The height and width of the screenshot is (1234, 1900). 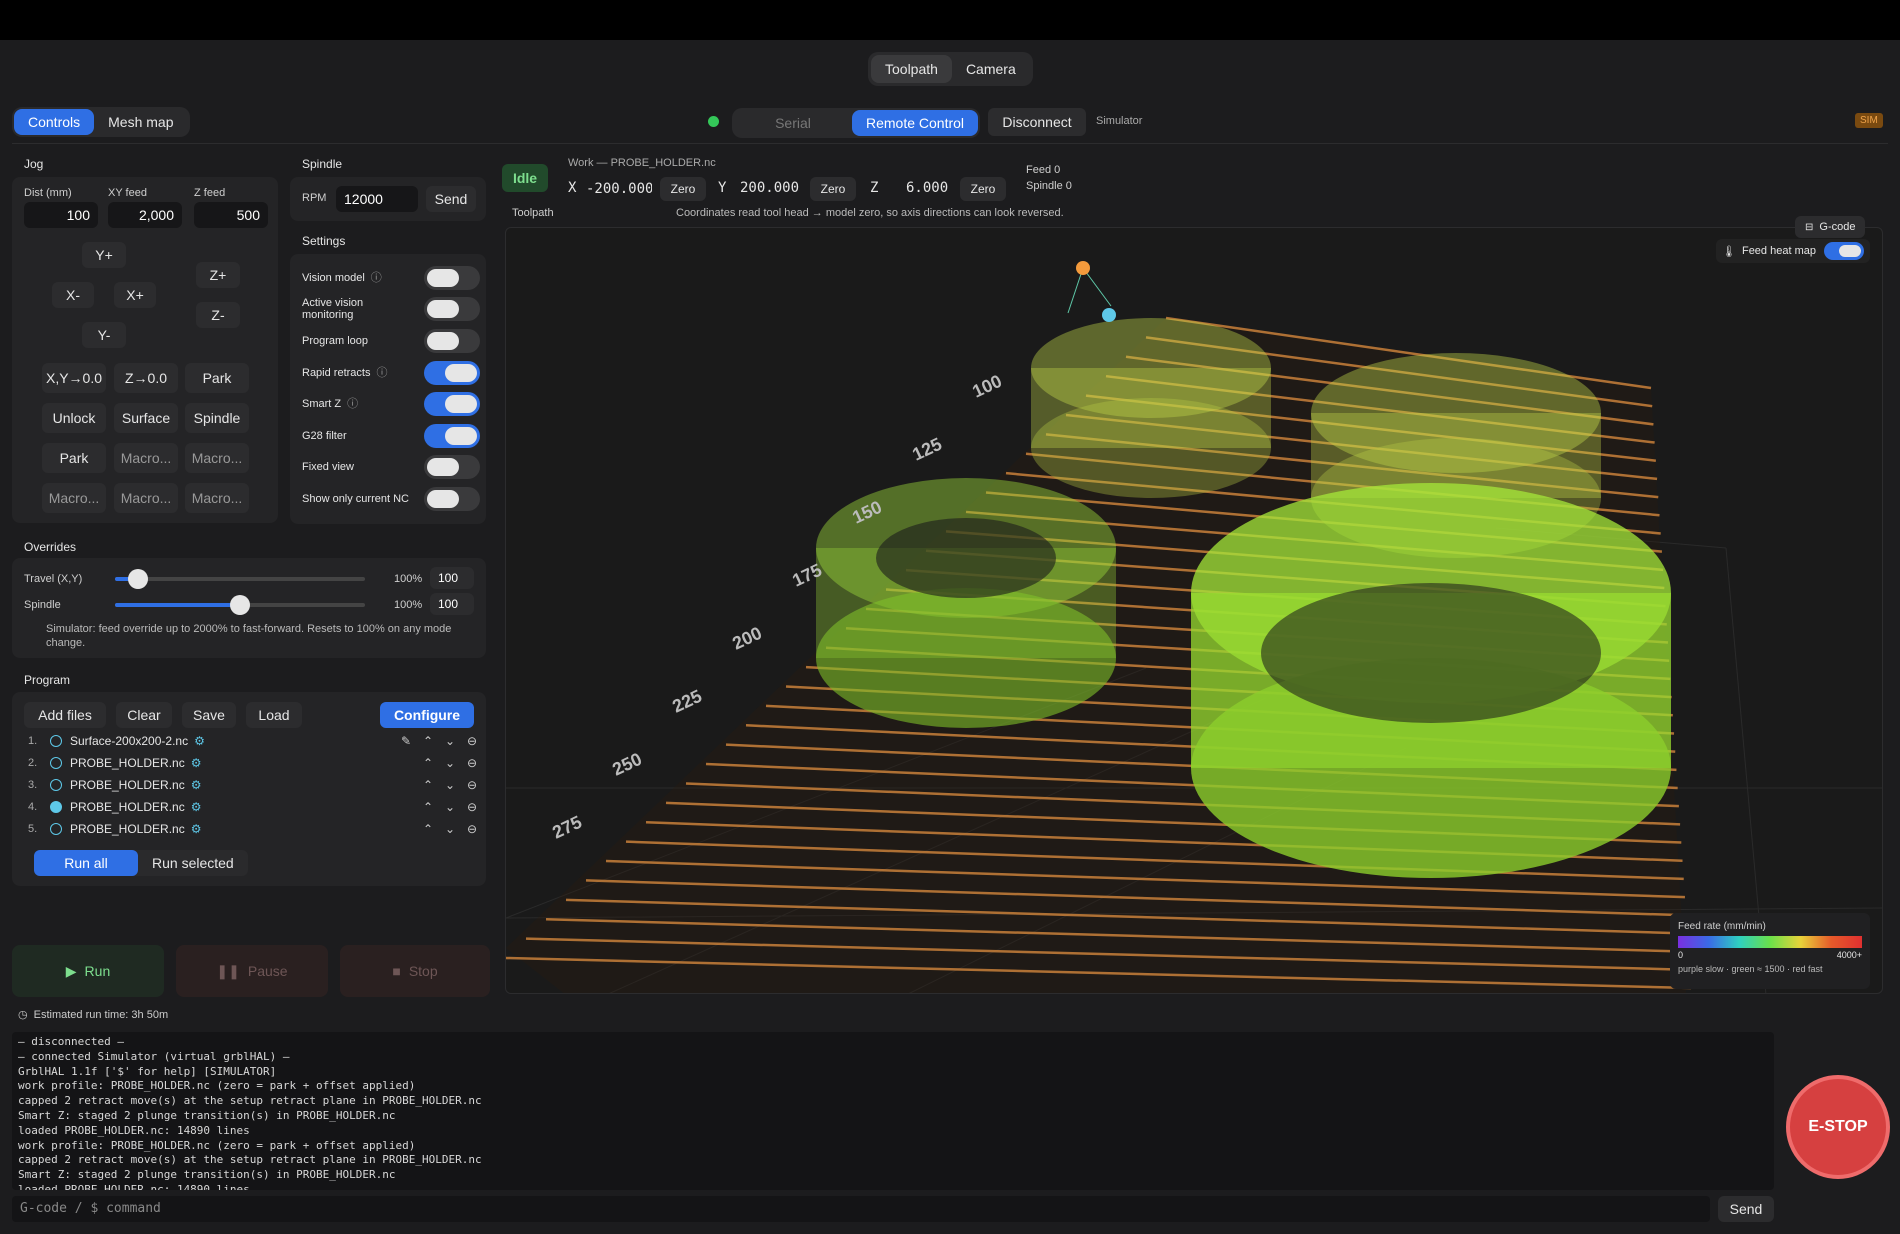 I want to click on jog-x-plus-button: X+, so click(x=135, y=295).